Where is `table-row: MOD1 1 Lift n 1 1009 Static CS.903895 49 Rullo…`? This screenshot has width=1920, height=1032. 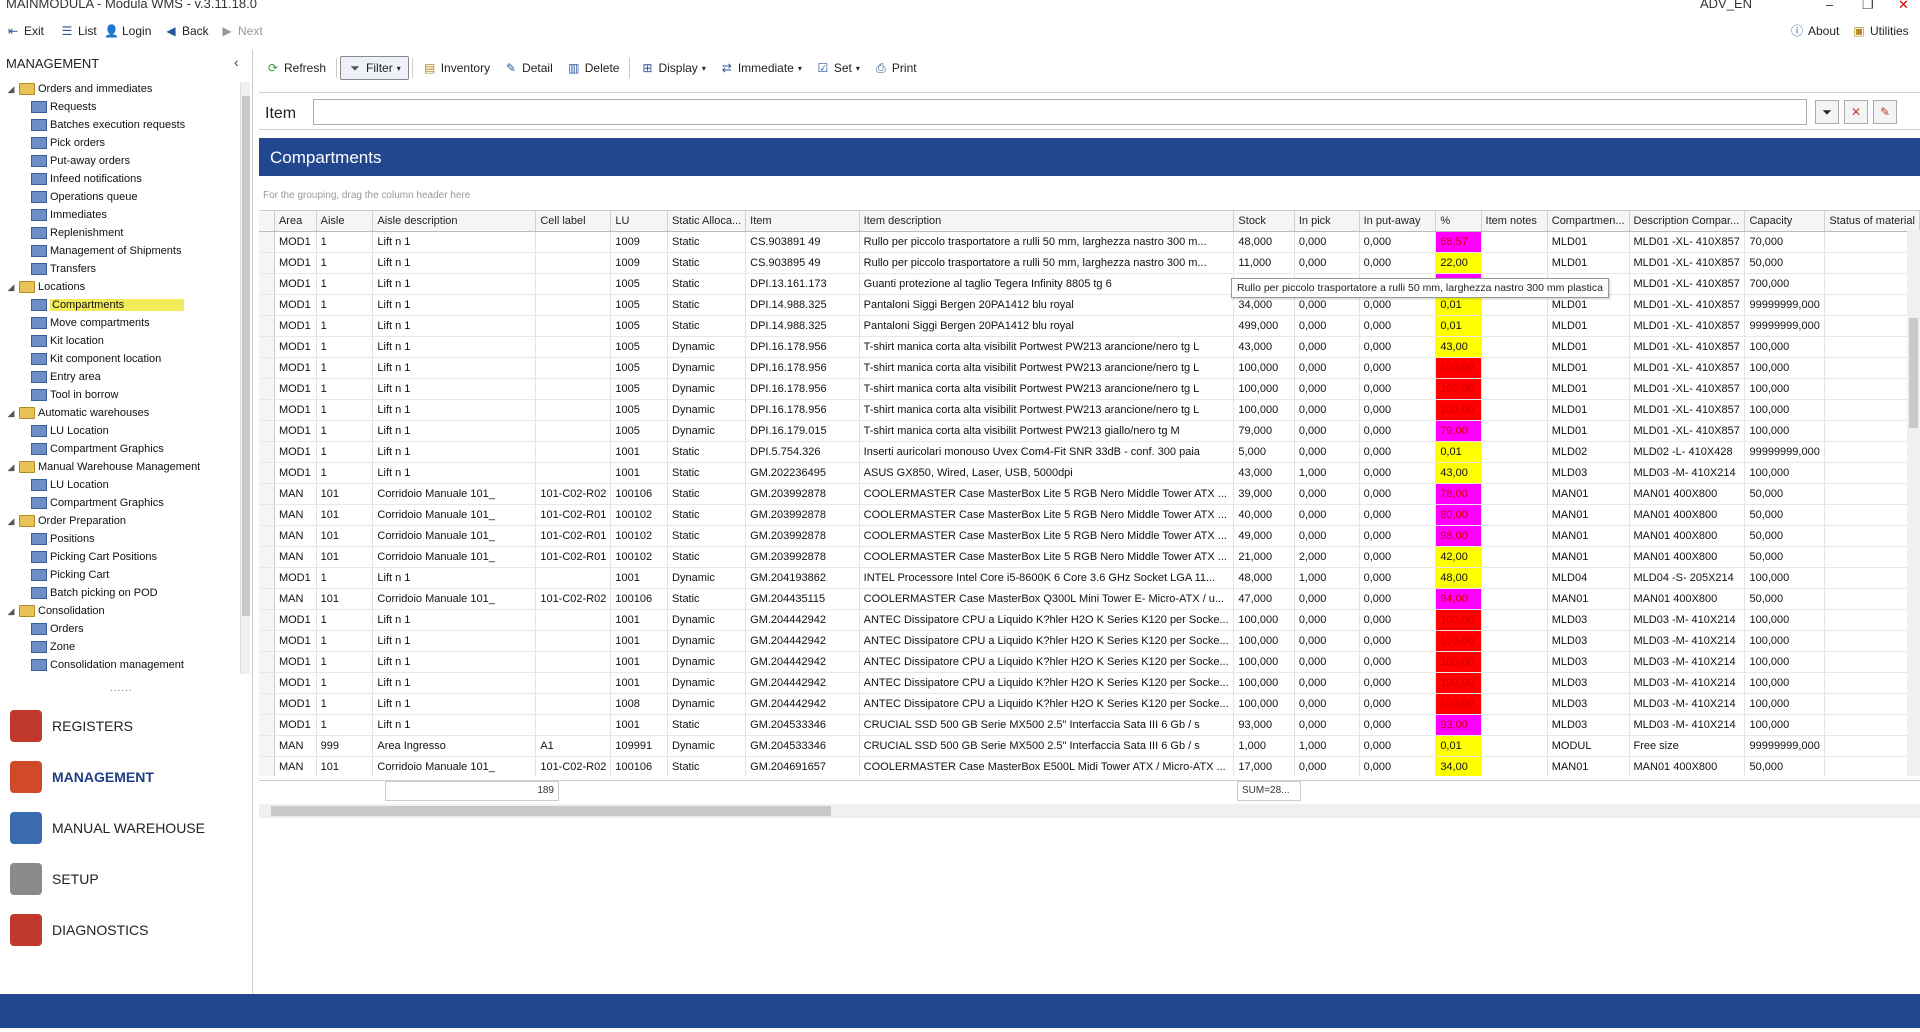
table-row: MOD1 1 Lift n 1 1009 Static CS.903895 49 Rullo… is located at coordinates (1089, 263).